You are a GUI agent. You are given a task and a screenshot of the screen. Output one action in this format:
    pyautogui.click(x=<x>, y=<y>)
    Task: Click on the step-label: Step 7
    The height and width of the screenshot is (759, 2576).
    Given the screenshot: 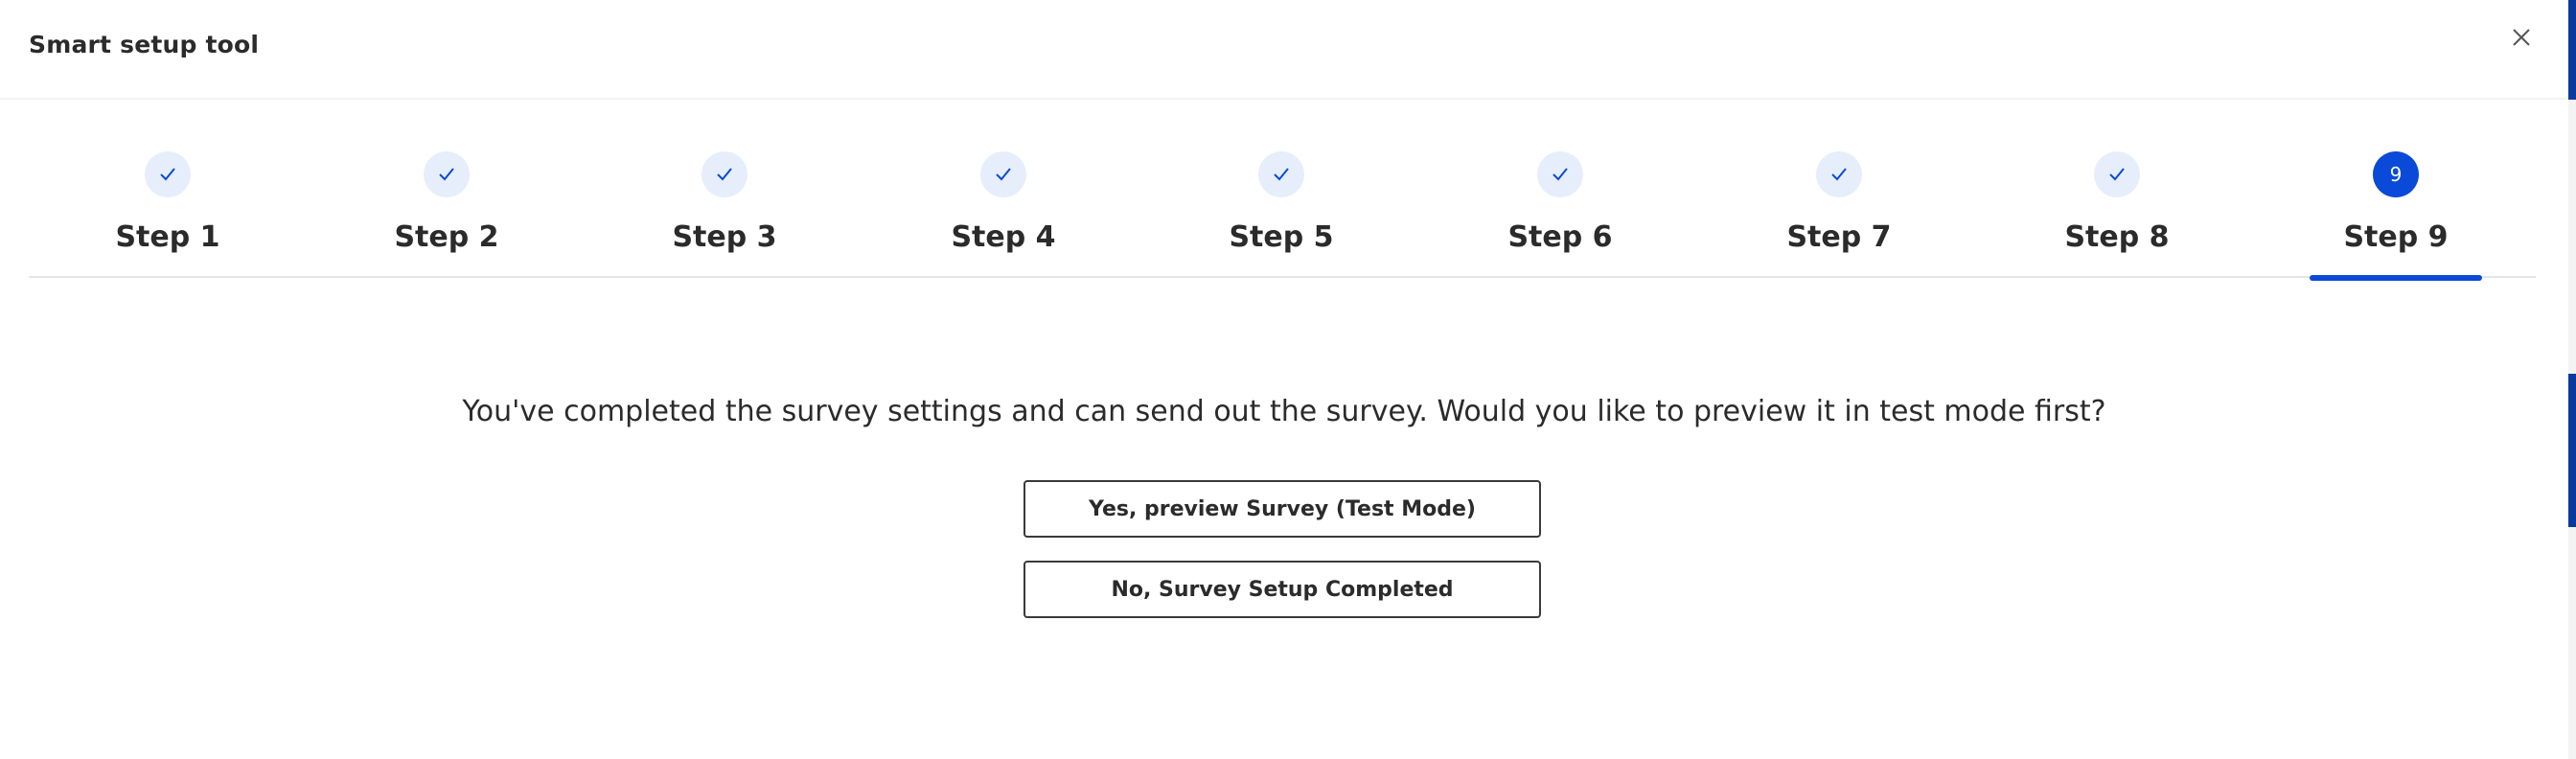 What is the action you would take?
    pyautogui.click(x=1839, y=237)
    